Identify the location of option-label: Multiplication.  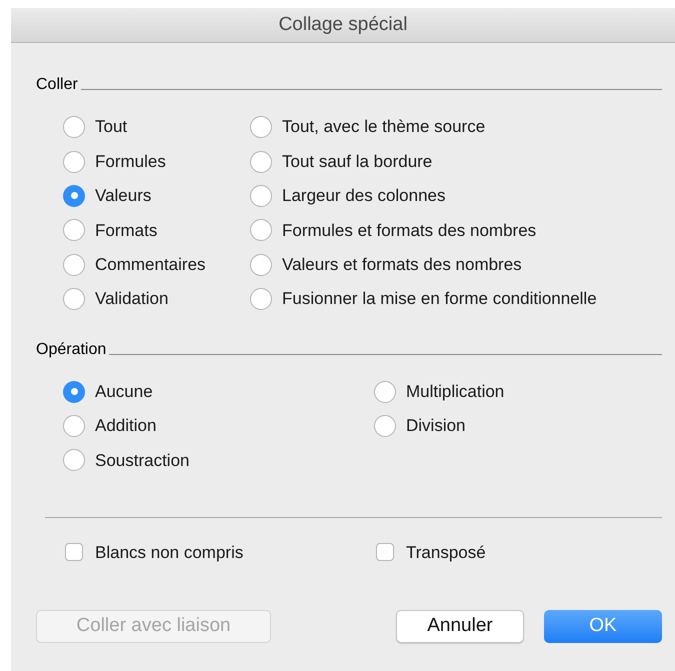
(455, 391).